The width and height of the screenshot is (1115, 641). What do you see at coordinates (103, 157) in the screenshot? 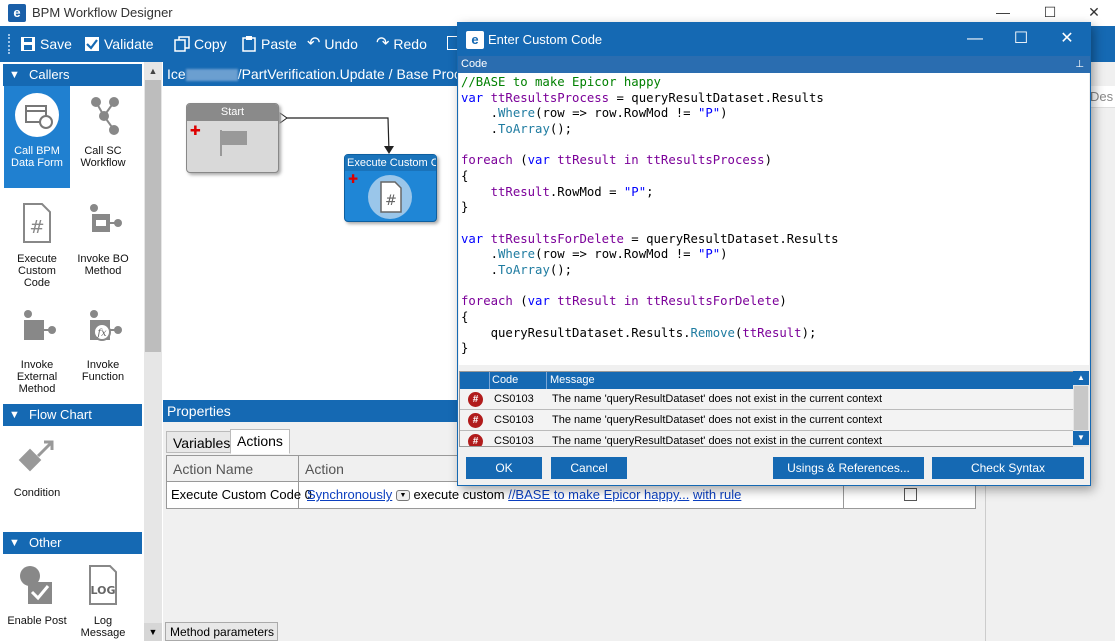
I see `palette-item-label: Call SC Workflow` at bounding box center [103, 157].